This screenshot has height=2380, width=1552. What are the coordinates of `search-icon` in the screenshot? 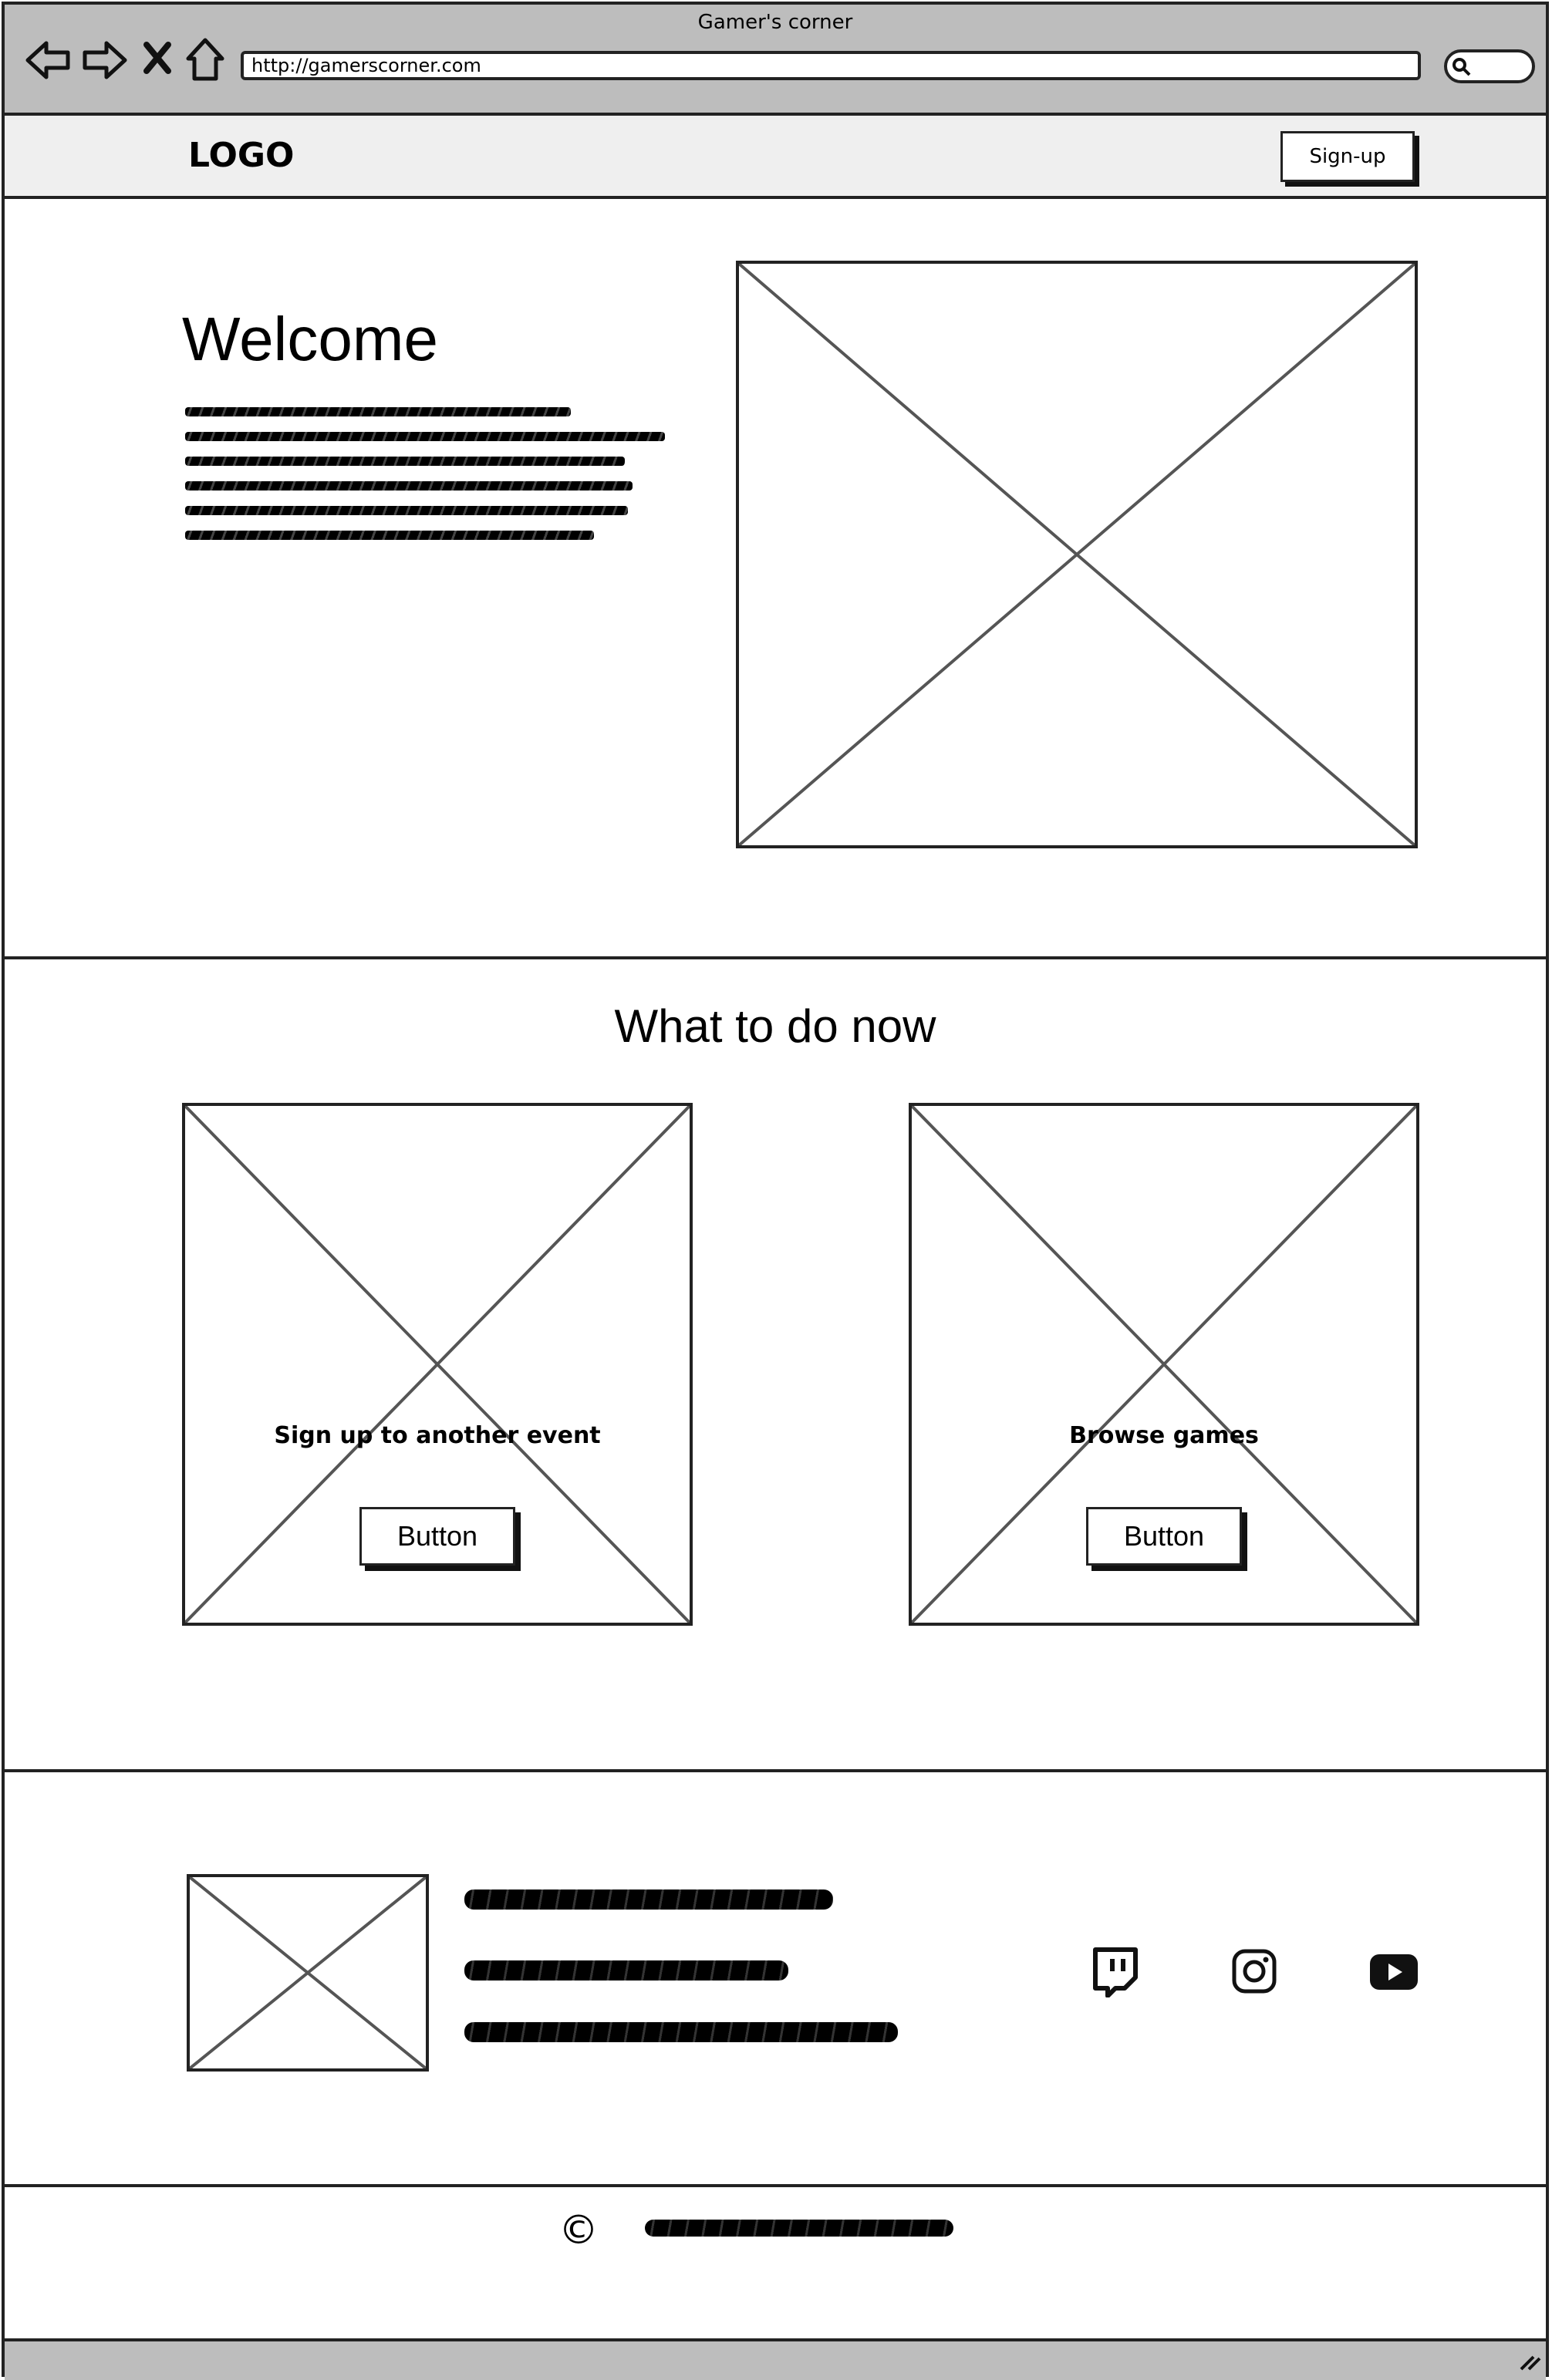 It's located at (1462, 67).